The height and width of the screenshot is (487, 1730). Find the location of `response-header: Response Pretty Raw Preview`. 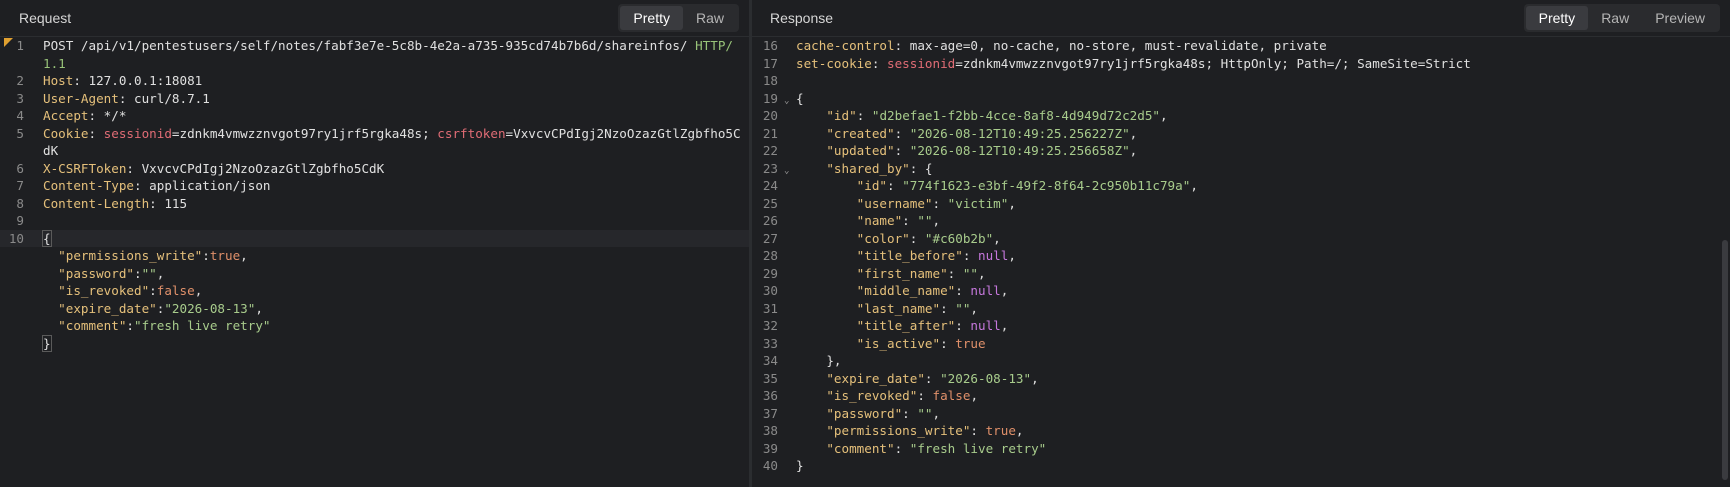

response-header: Response Pretty Raw Preview is located at coordinates (1241, 18).